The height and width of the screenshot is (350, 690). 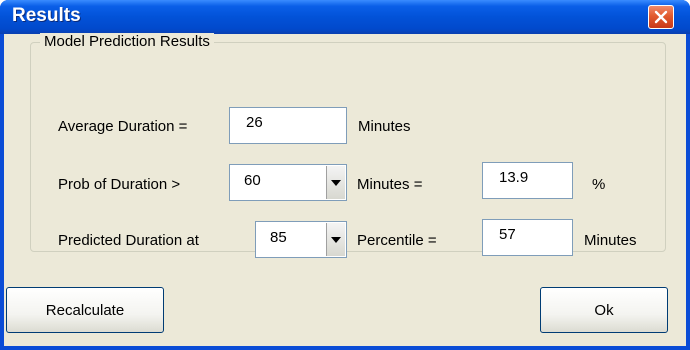 I want to click on close-button, so click(x=661, y=17).